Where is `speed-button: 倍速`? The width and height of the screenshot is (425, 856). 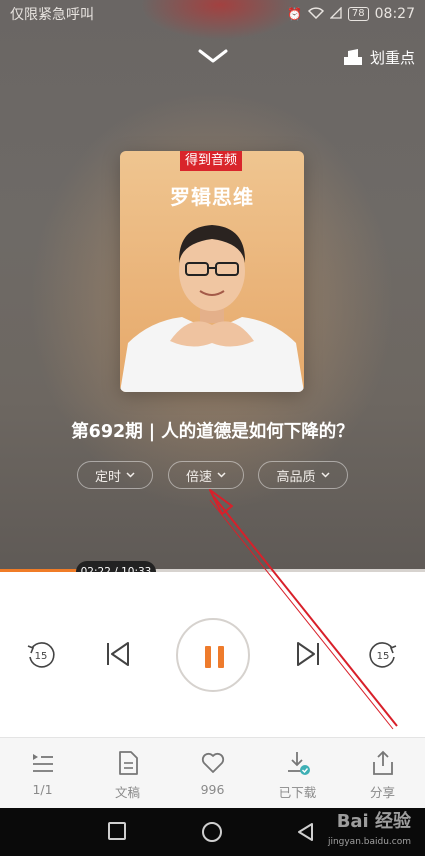 speed-button: 倍速 is located at coordinates (206, 475).